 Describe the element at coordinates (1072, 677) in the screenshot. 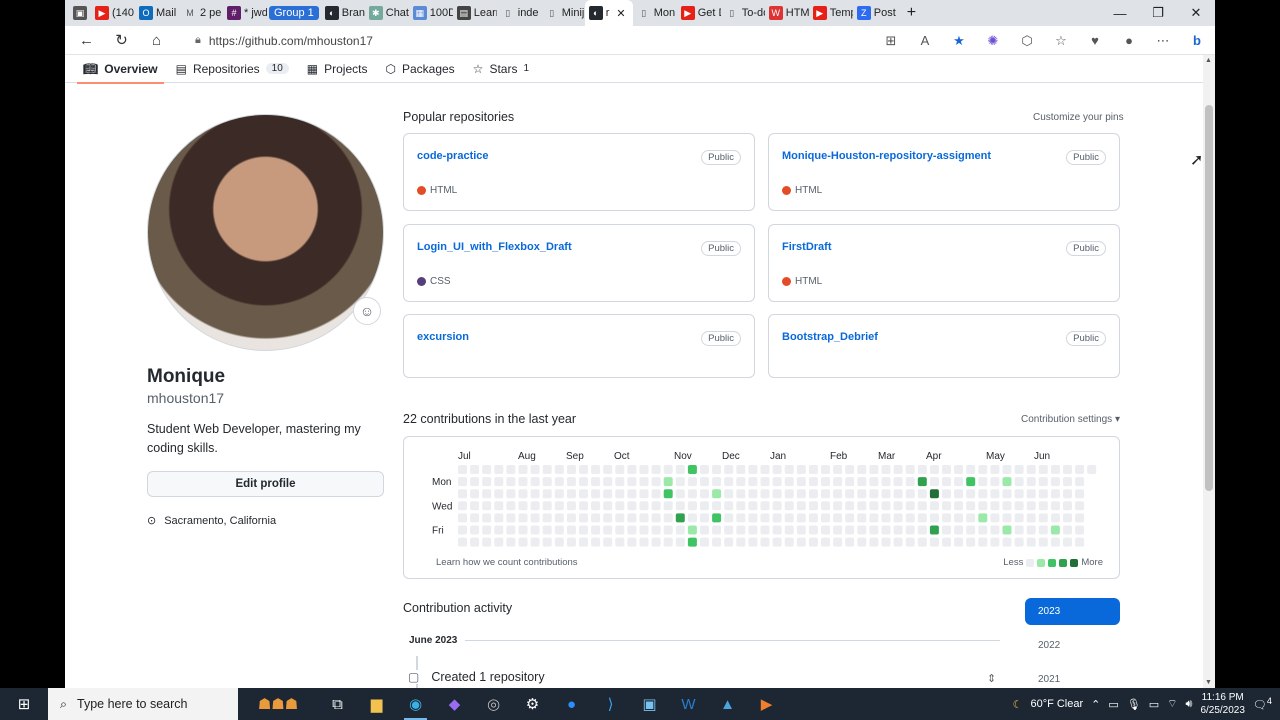

I see `year-2021: 2021` at that location.